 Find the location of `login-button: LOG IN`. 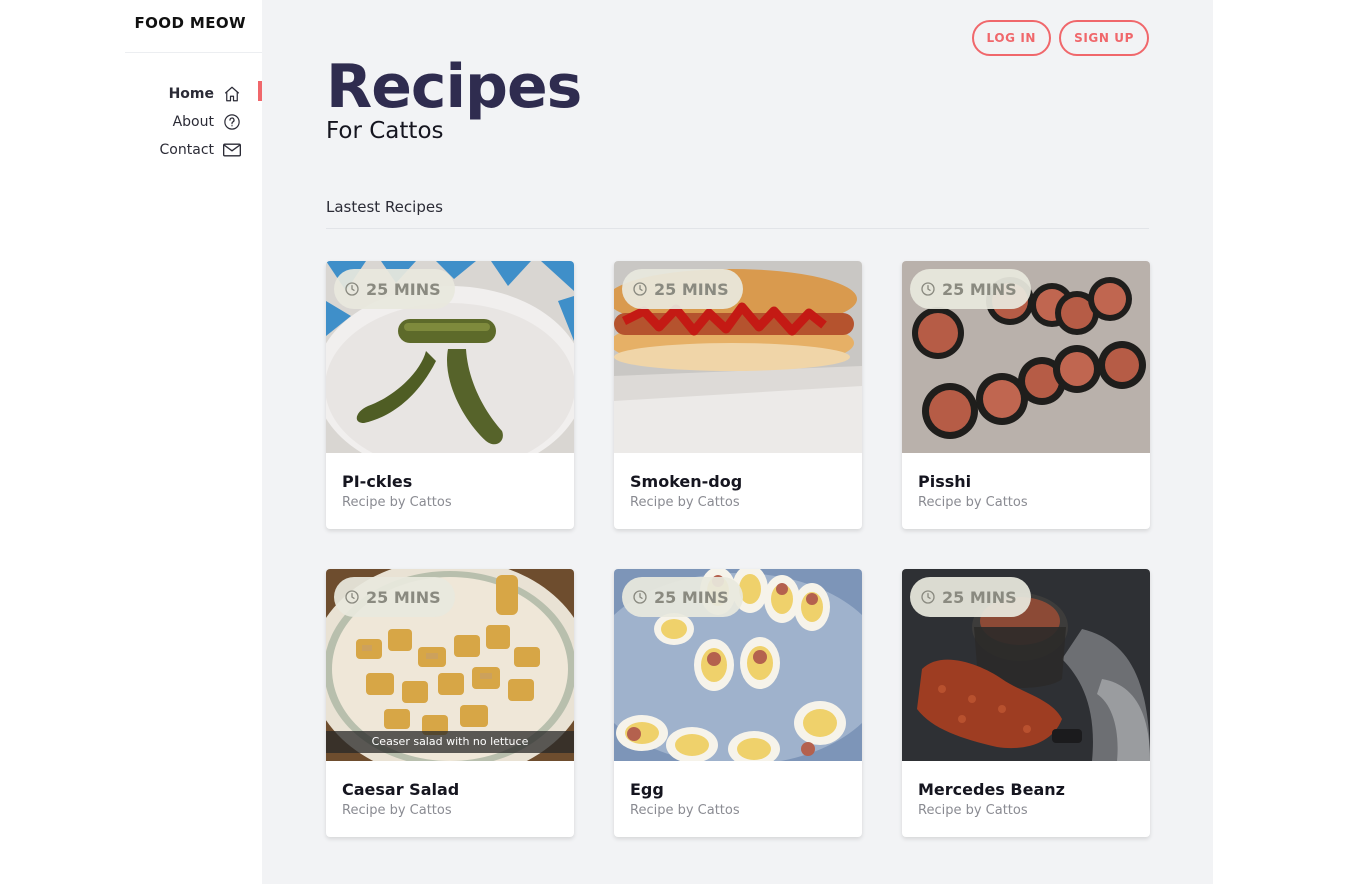

login-button: LOG IN is located at coordinates (1011, 38).